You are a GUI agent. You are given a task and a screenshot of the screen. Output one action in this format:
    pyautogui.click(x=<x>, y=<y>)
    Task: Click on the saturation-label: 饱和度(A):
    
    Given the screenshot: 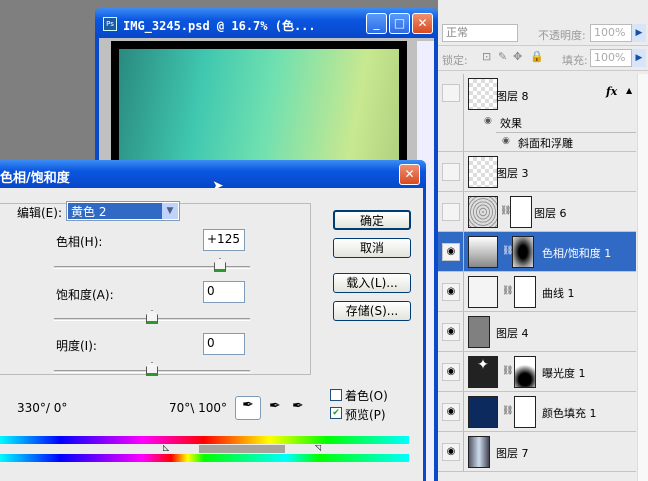 What is the action you would take?
    pyautogui.click(x=85, y=295)
    